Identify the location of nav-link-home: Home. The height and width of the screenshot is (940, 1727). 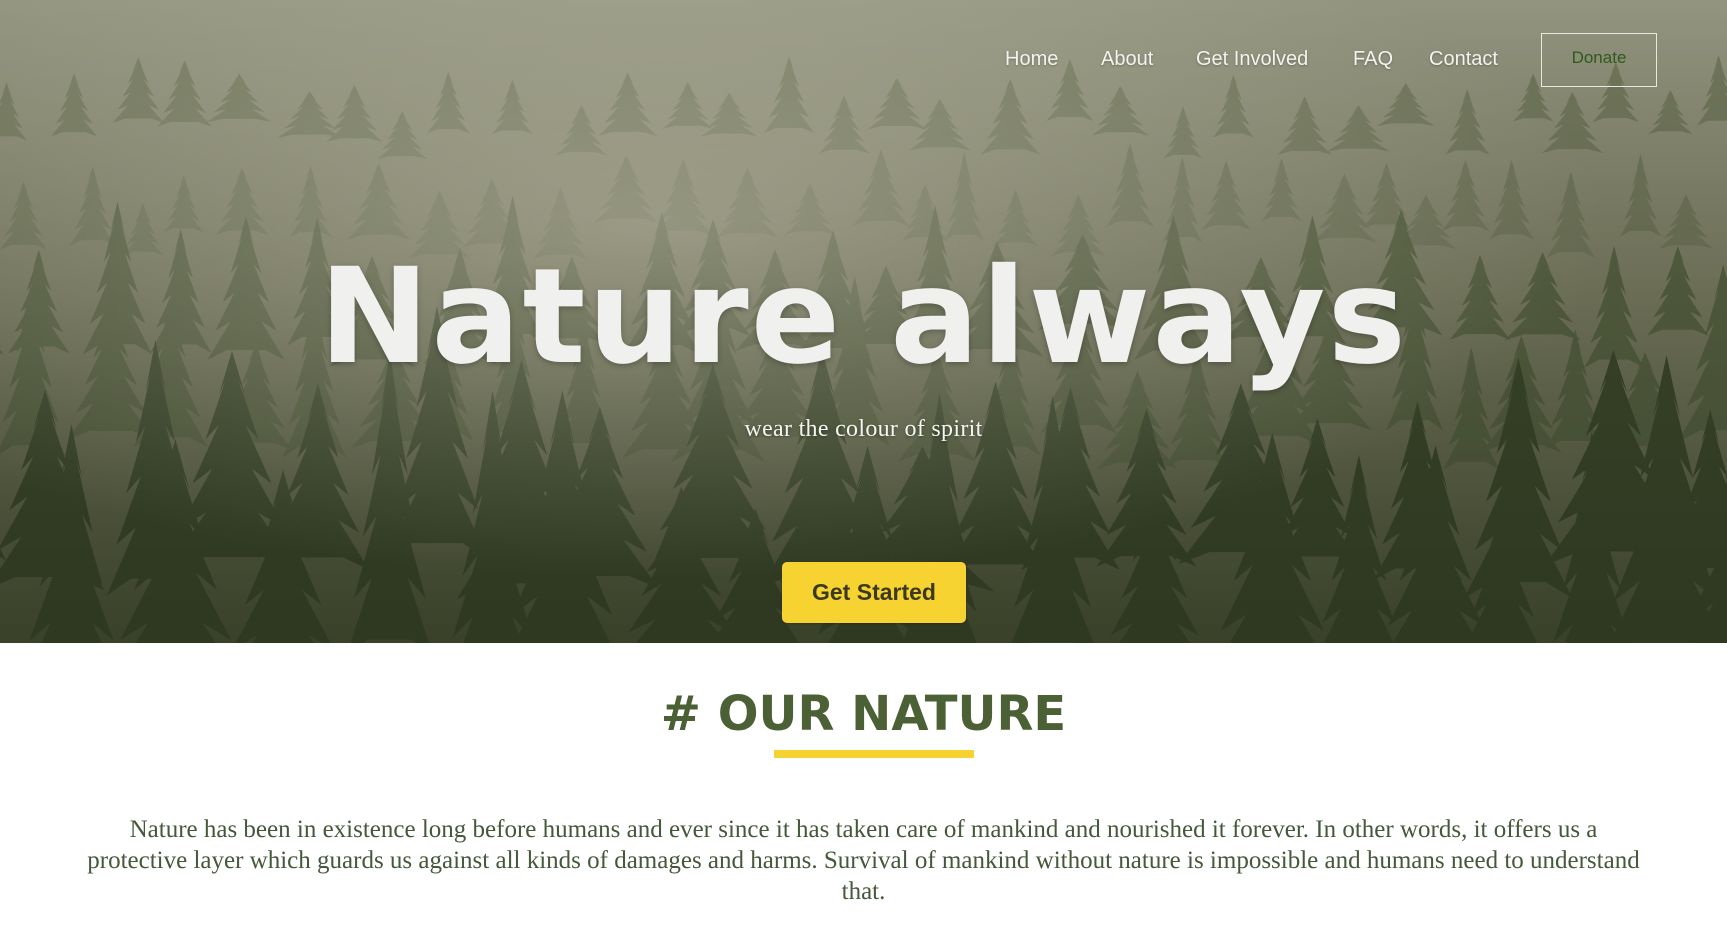
(1031, 59).